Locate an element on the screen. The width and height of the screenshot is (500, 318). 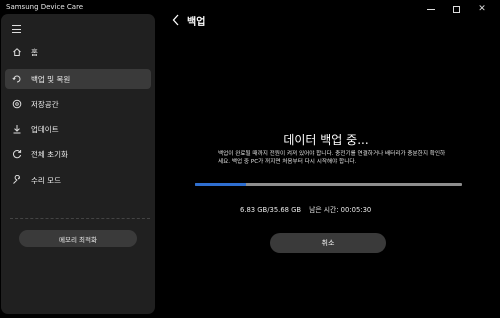
maximize-icon is located at coordinates (456, 9).